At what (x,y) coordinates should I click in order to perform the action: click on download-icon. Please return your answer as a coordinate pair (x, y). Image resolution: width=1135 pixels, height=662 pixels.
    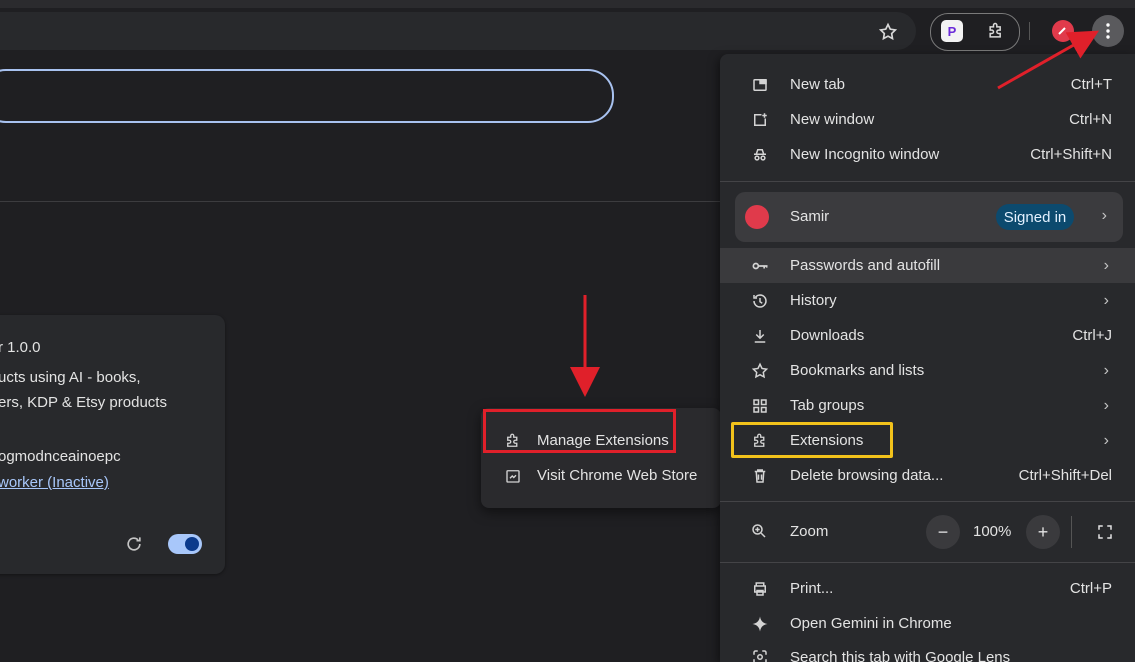
    Looking at the image, I should click on (760, 336).